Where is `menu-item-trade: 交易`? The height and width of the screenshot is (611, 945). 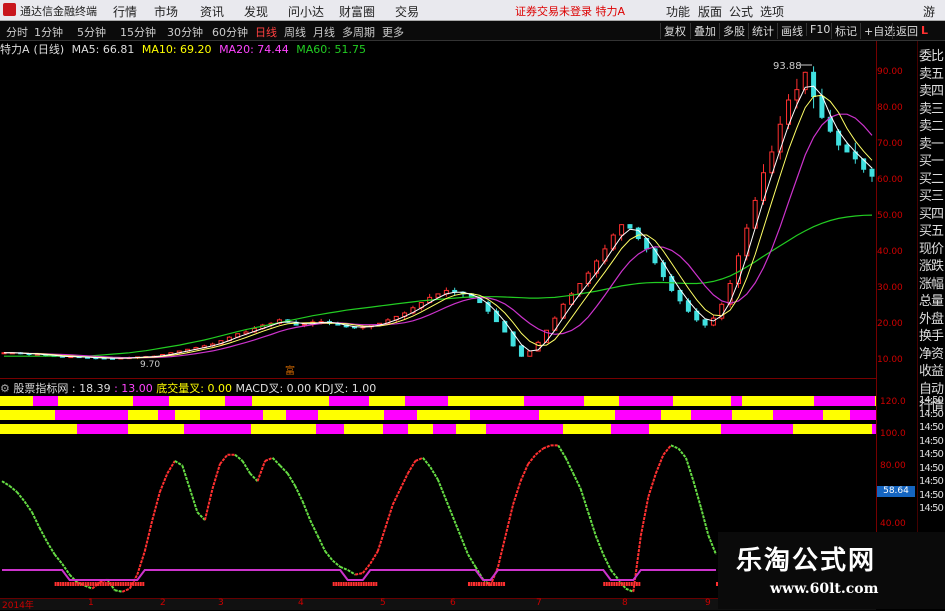 menu-item-trade: 交易 is located at coordinates (407, 11).